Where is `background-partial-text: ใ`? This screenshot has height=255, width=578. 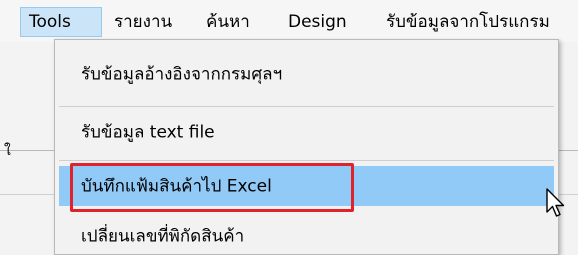 background-partial-text: ใ is located at coordinates (7, 151).